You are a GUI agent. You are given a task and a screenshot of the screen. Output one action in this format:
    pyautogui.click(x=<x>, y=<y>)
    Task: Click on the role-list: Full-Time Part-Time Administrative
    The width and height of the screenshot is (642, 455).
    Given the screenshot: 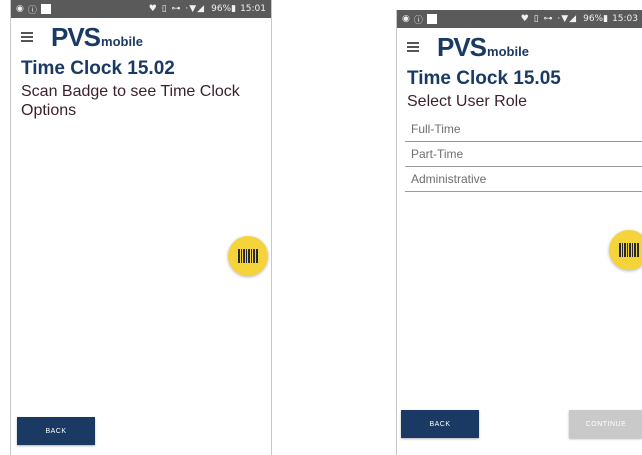 What is the action you would take?
    pyautogui.click(x=523, y=154)
    